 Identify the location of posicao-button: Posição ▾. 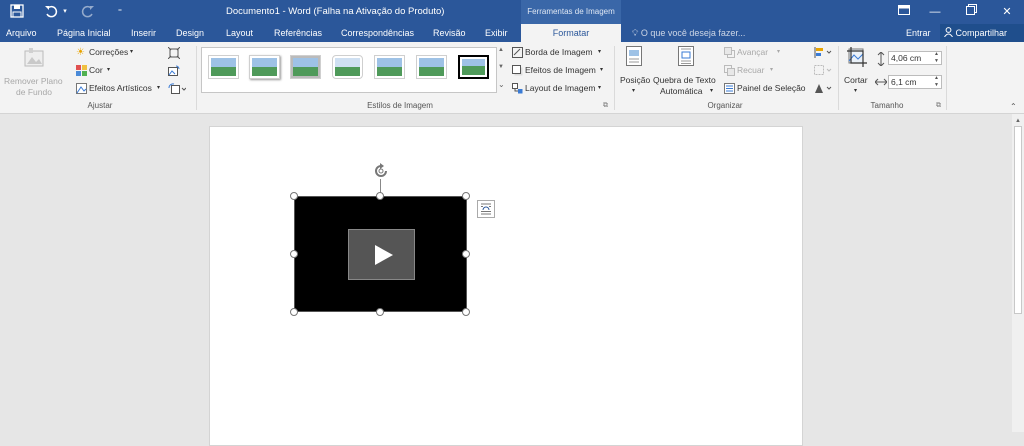
(635, 72).